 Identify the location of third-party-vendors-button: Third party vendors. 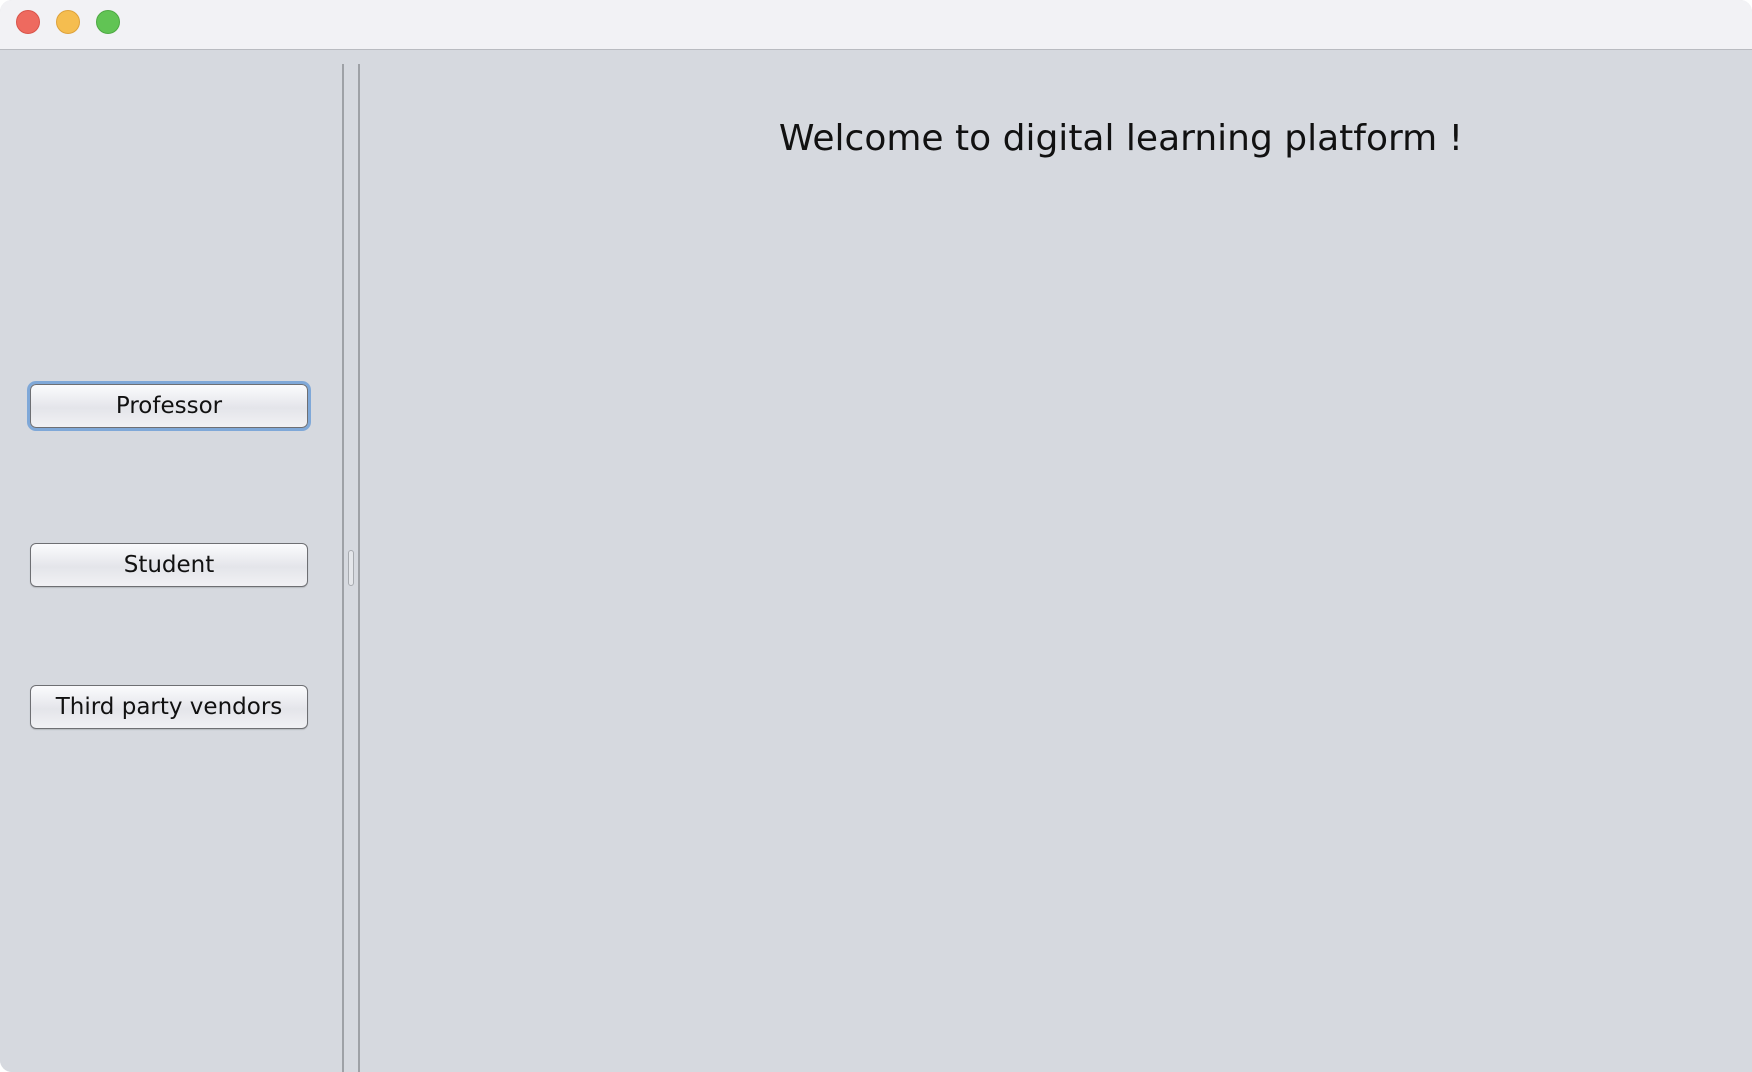
(169, 707).